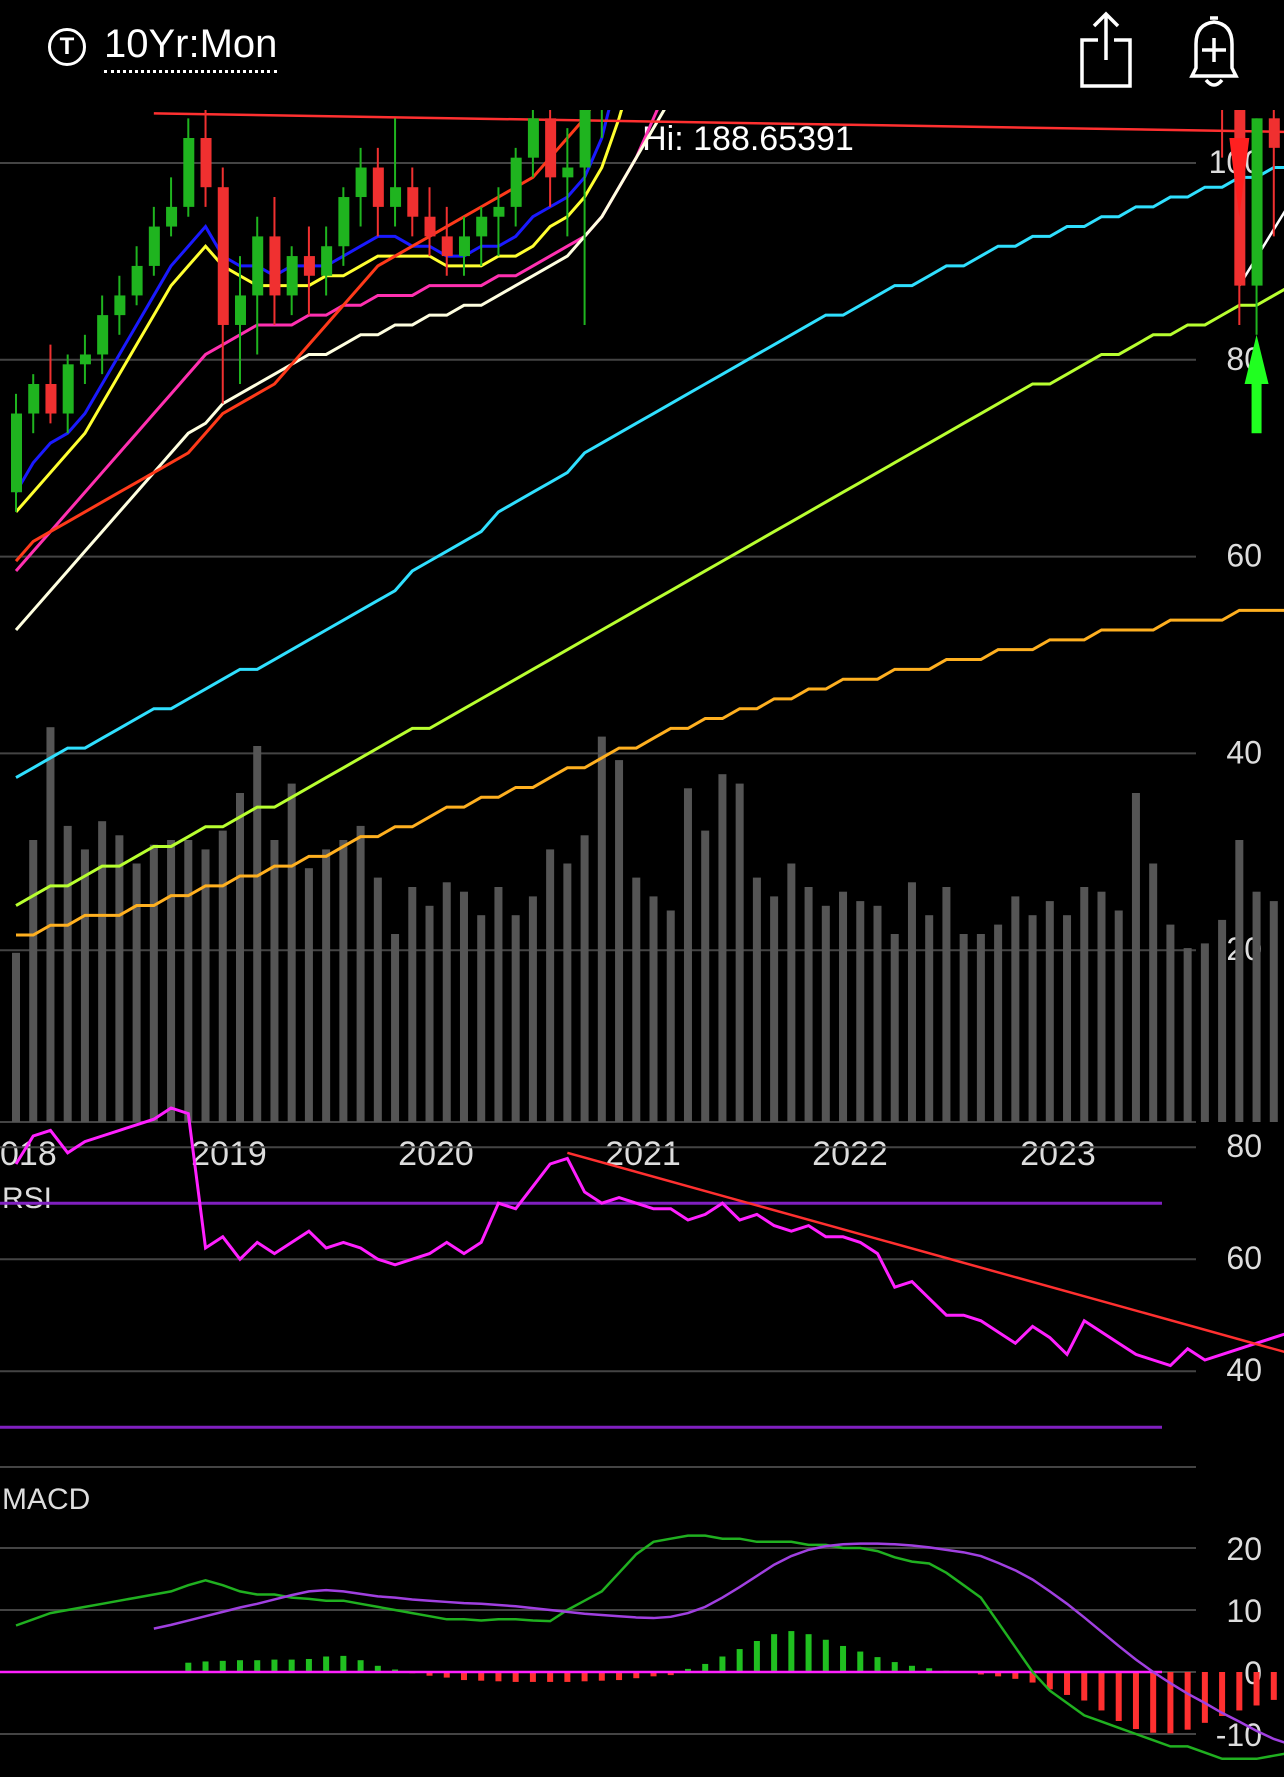 Image resolution: width=1284 pixels, height=1777 pixels. I want to click on high-value-label: Hi: 188.65391, so click(748, 139).